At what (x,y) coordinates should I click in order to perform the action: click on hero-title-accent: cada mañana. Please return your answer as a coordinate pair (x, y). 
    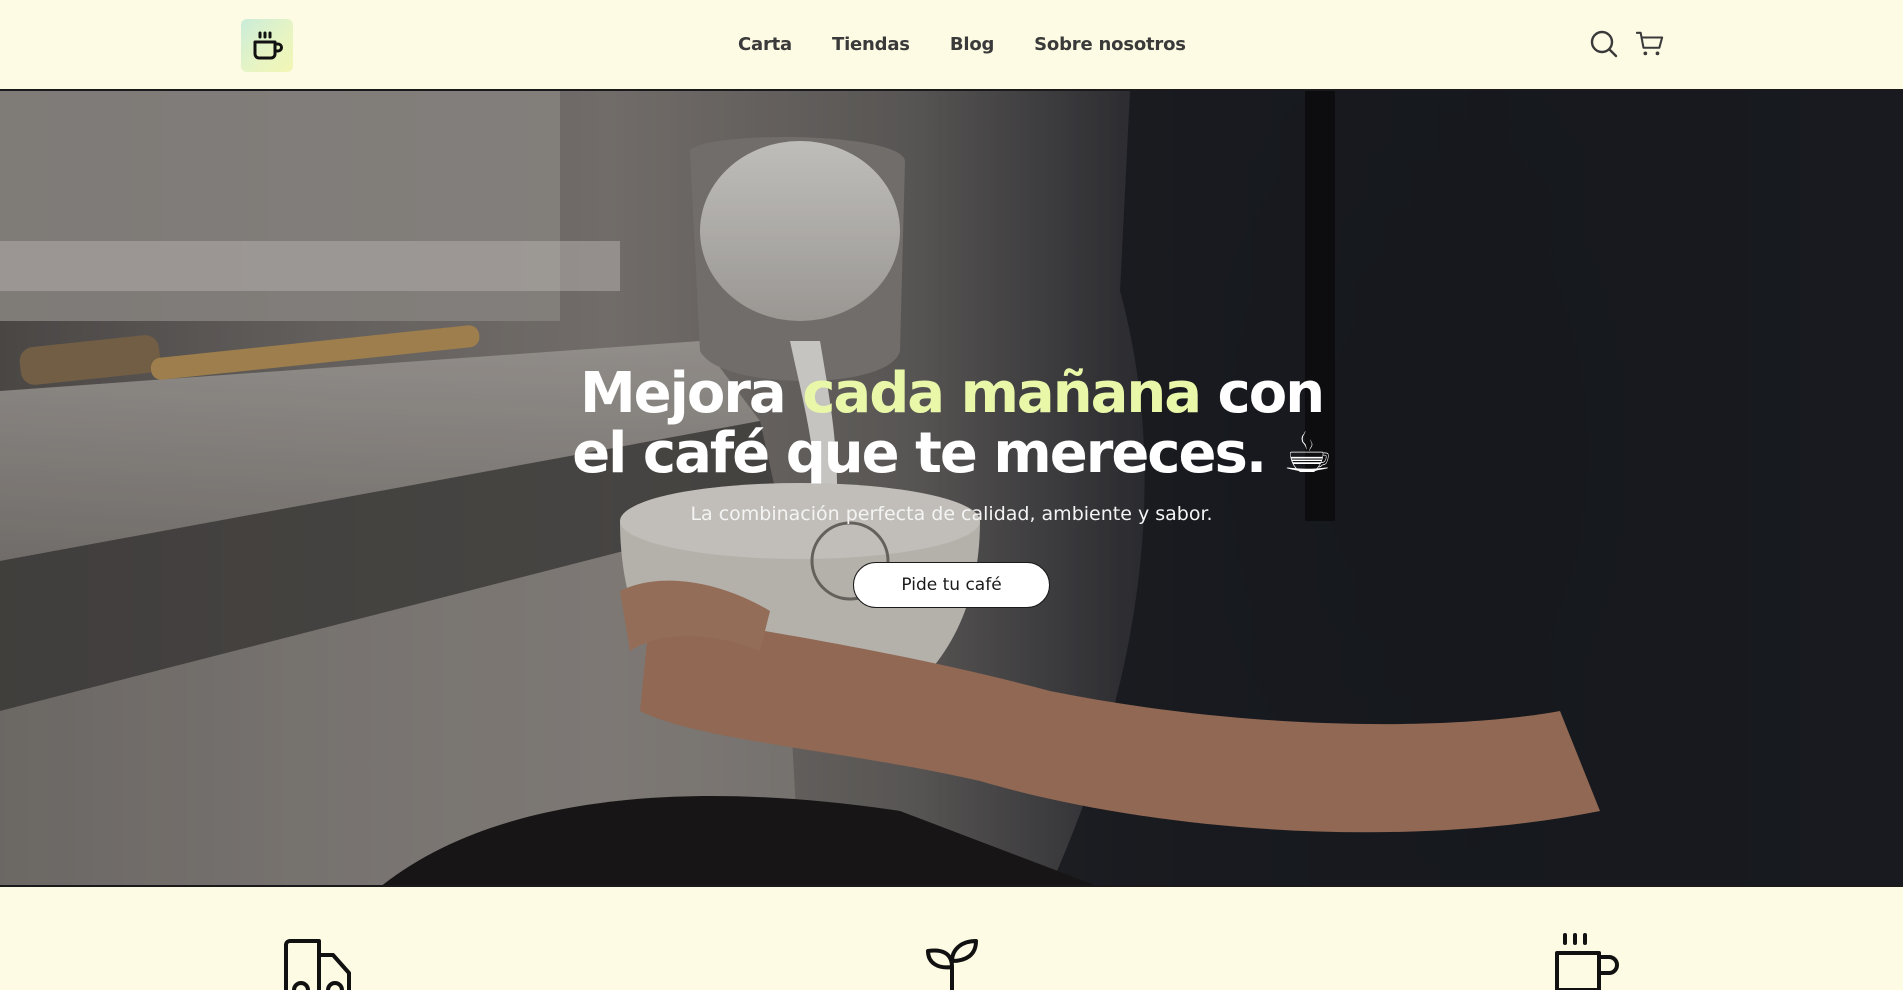
    Looking at the image, I should click on (1002, 393).